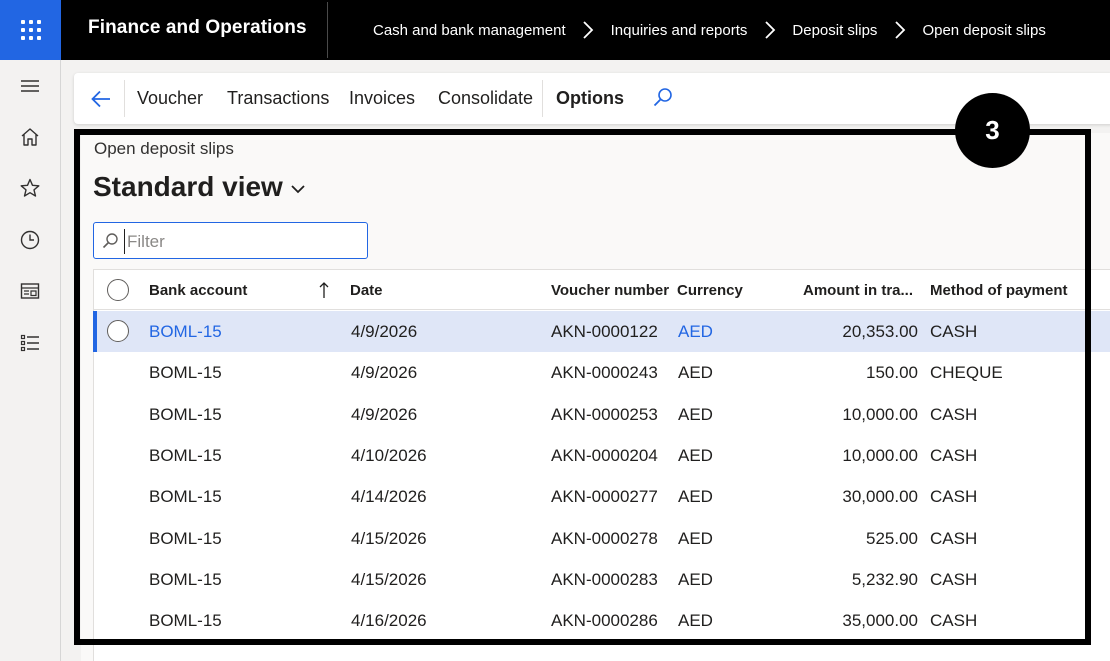 The width and height of the screenshot is (1110, 661). I want to click on page-caption: Open deposit slips, so click(164, 148).